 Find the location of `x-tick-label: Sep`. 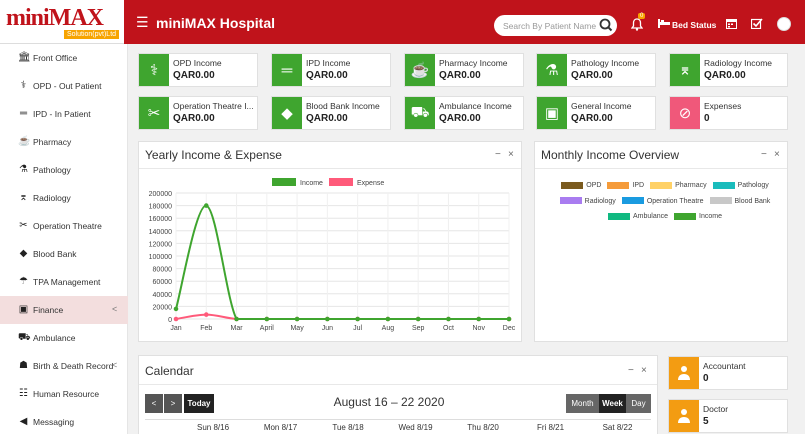

x-tick-label: Sep is located at coordinates (418, 328).